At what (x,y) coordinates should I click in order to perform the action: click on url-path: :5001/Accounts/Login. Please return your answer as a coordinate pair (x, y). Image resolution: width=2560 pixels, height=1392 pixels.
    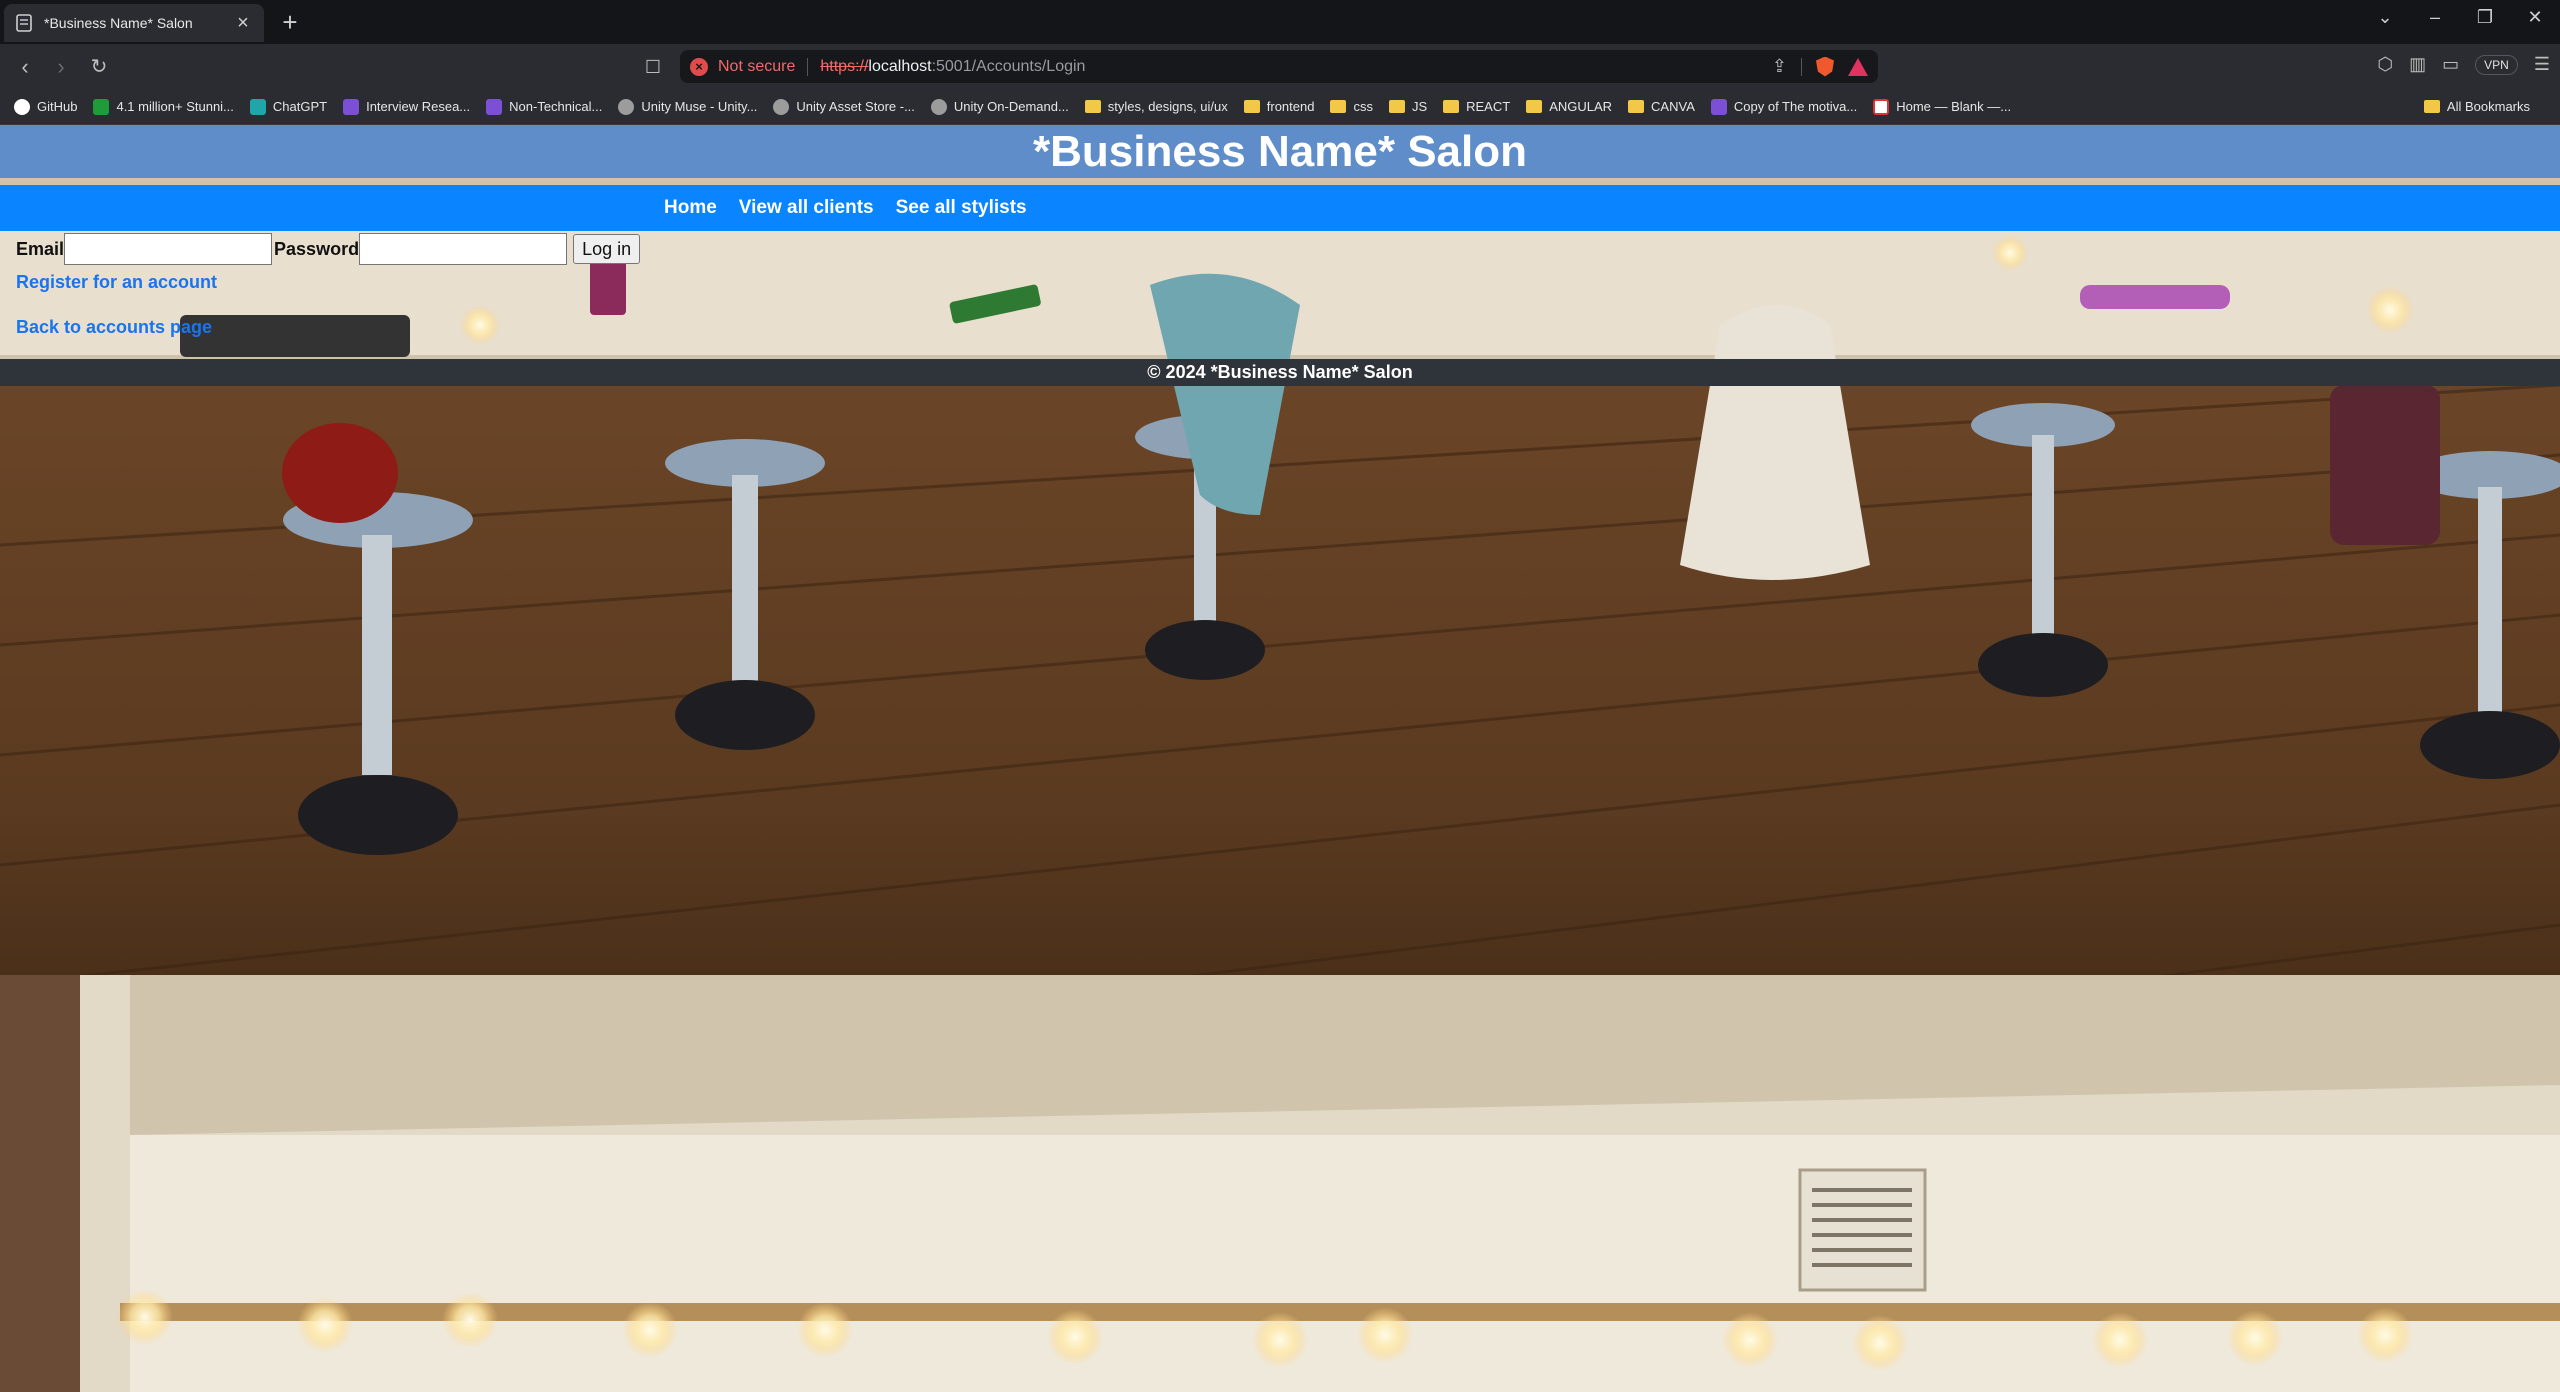
    Looking at the image, I should click on (1008, 66).